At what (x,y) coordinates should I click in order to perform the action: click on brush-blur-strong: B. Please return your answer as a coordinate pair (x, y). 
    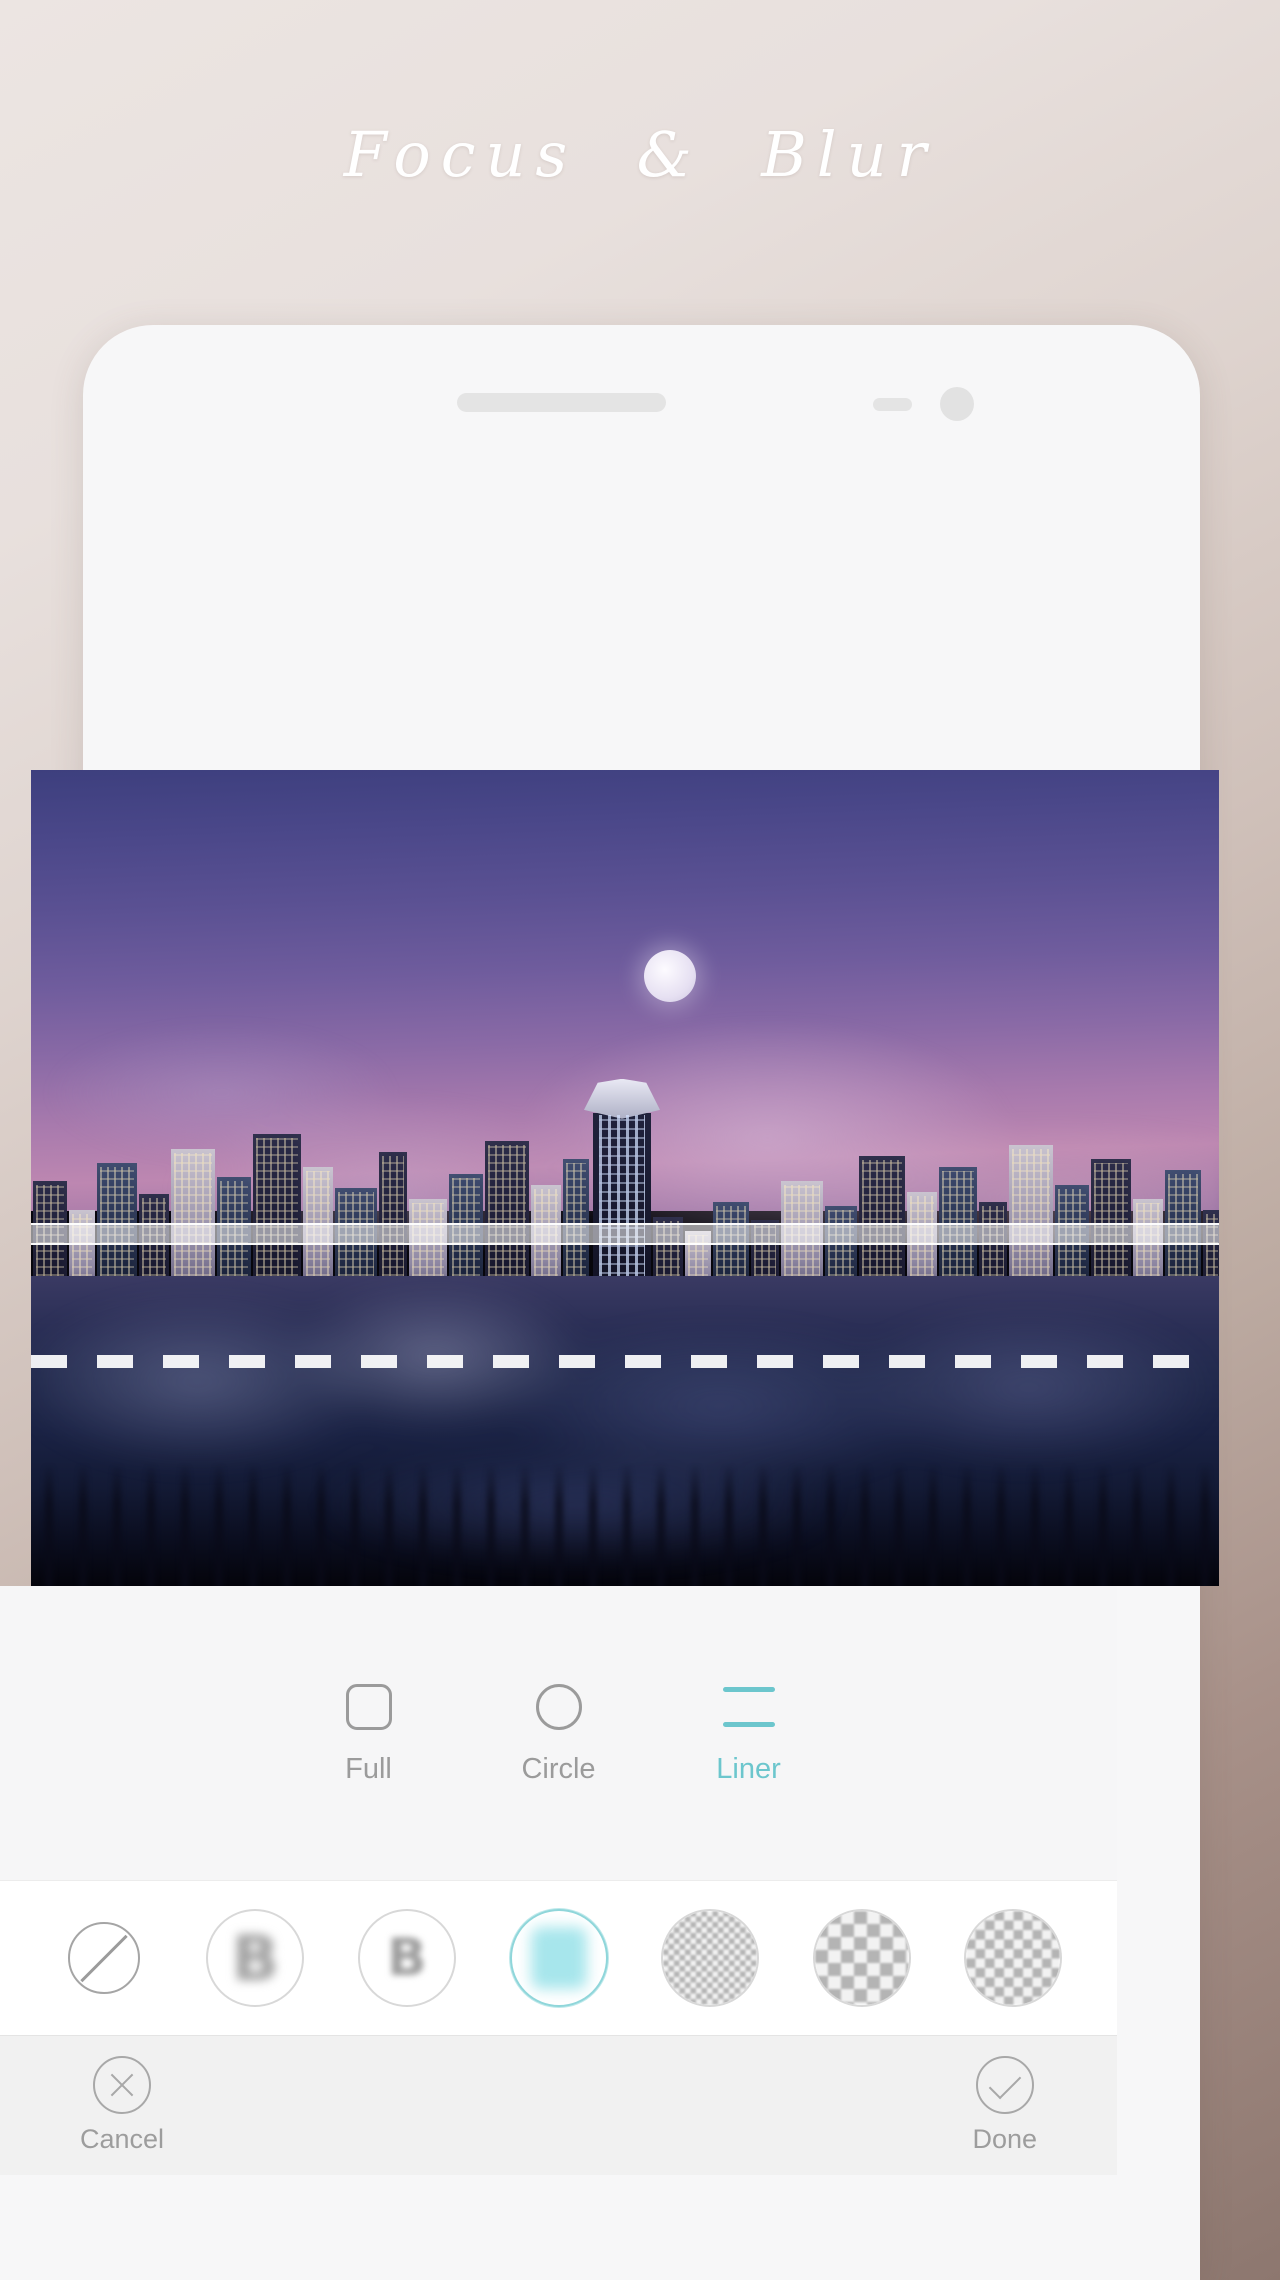
    Looking at the image, I should click on (256, 1958).